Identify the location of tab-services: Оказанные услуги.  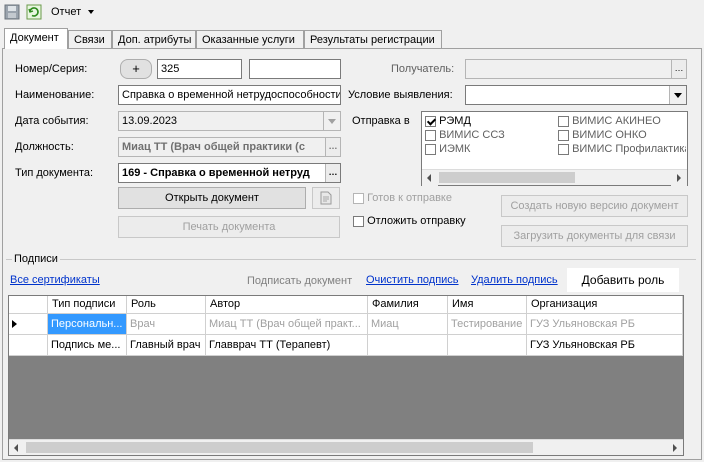
(250, 39).